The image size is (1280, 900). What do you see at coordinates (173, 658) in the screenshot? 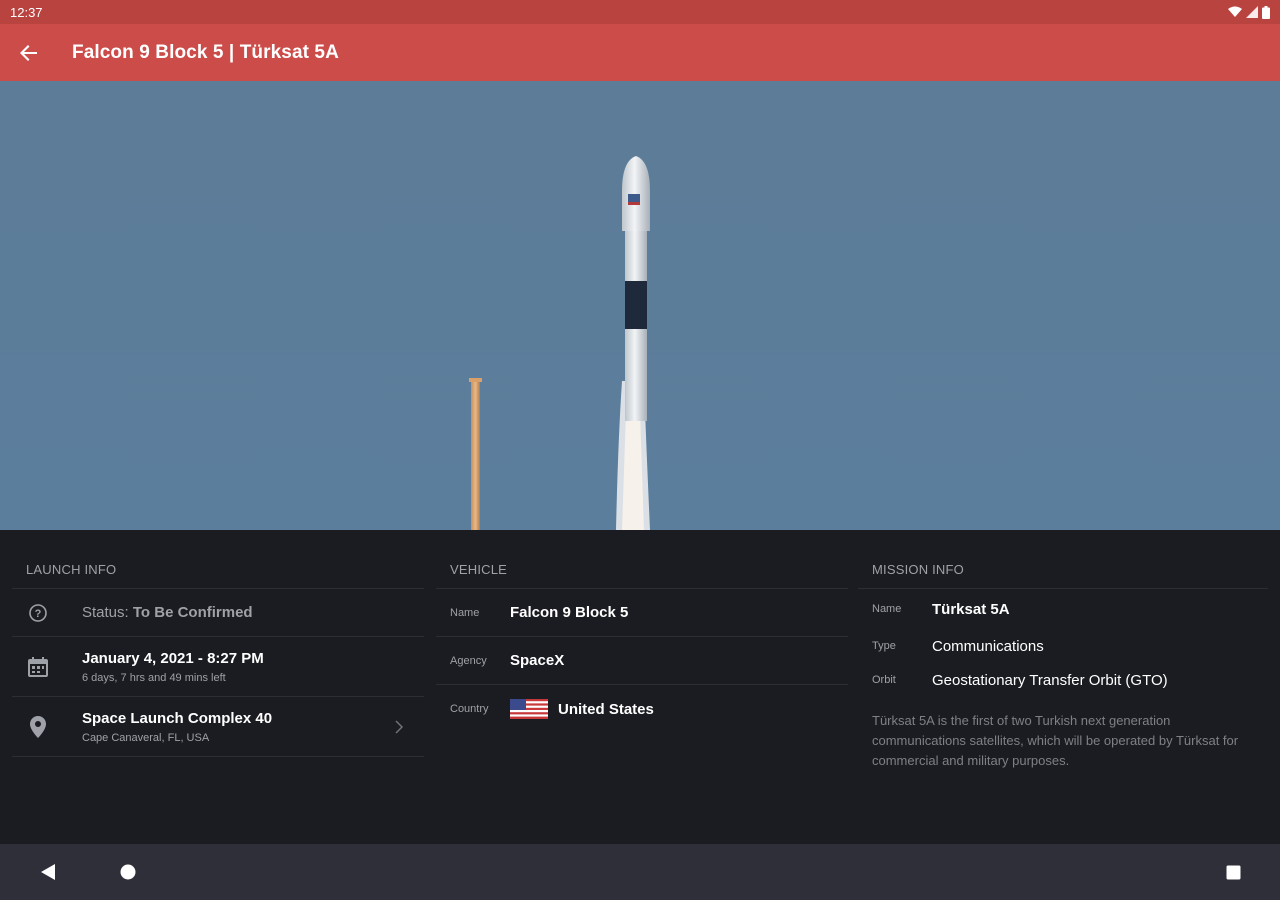
I see `launch-date: January 4, 2021 - 8:27 PM` at bounding box center [173, 658].